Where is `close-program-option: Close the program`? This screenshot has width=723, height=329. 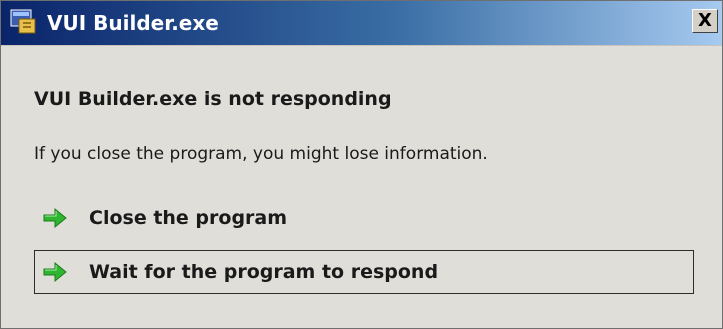
close-program-option: Close the program is located at coordinates (364, 218).